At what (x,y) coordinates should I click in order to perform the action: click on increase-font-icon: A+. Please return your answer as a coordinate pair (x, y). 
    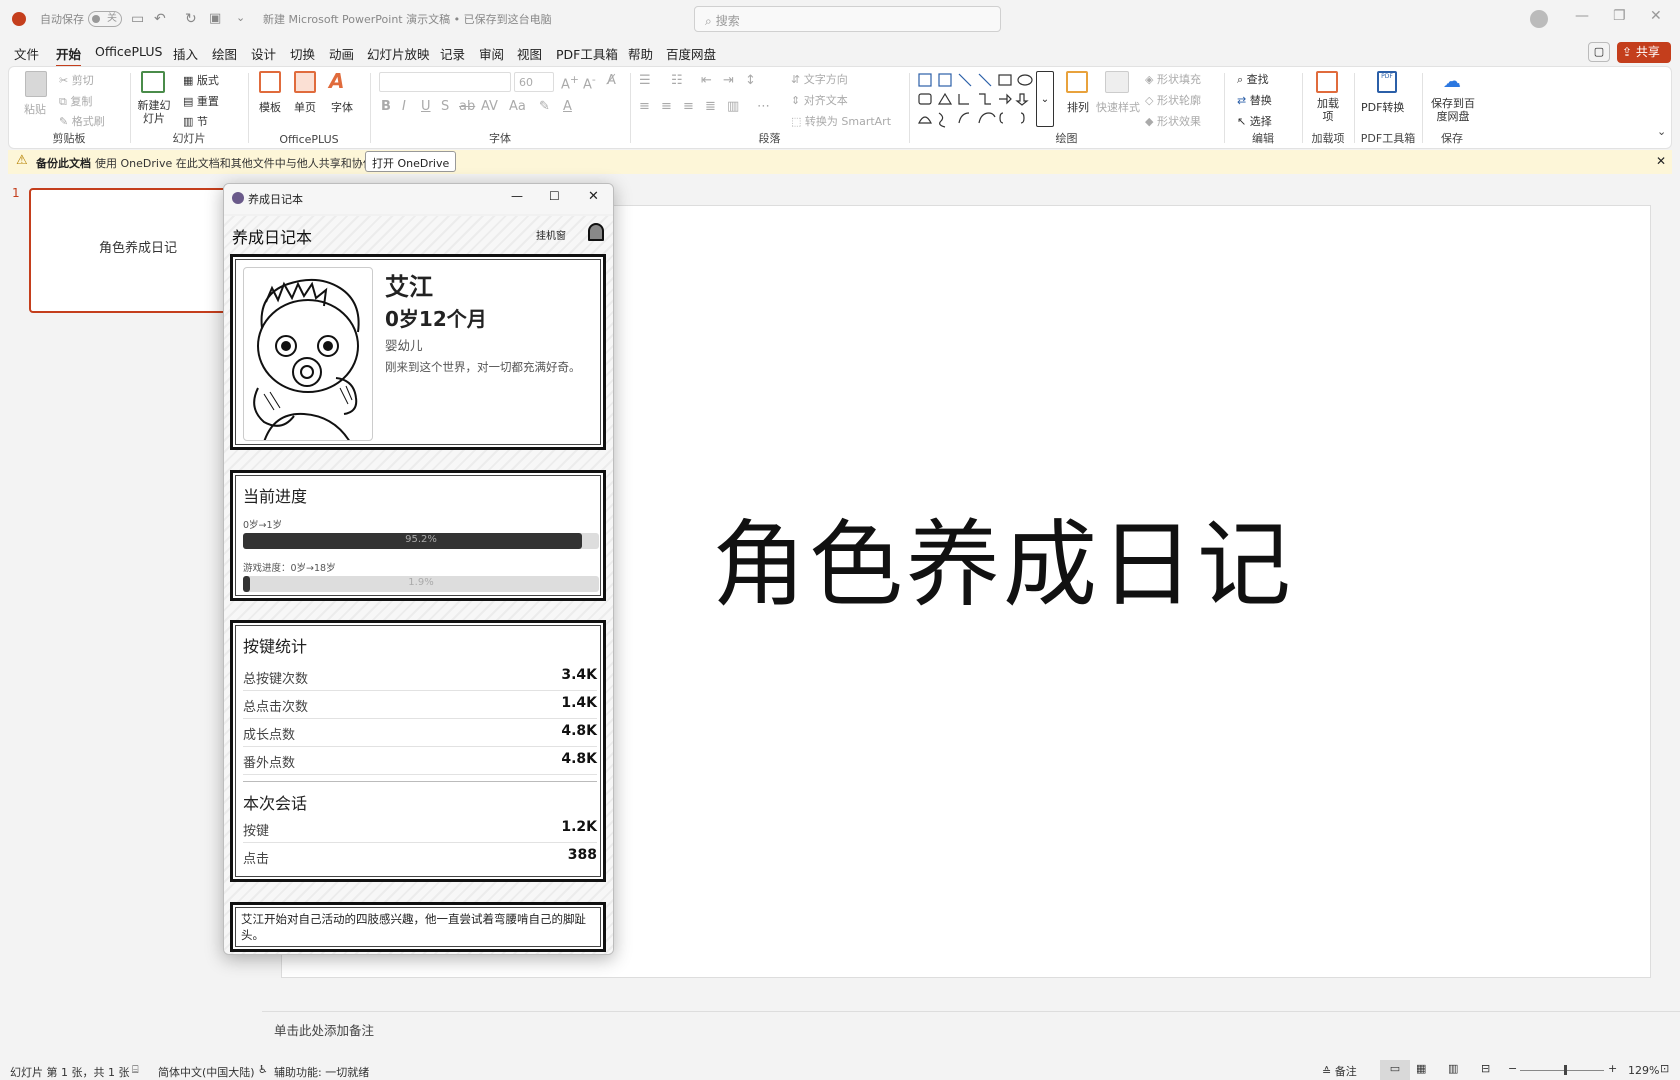
    Looking at the image, I should click on (570, 82).